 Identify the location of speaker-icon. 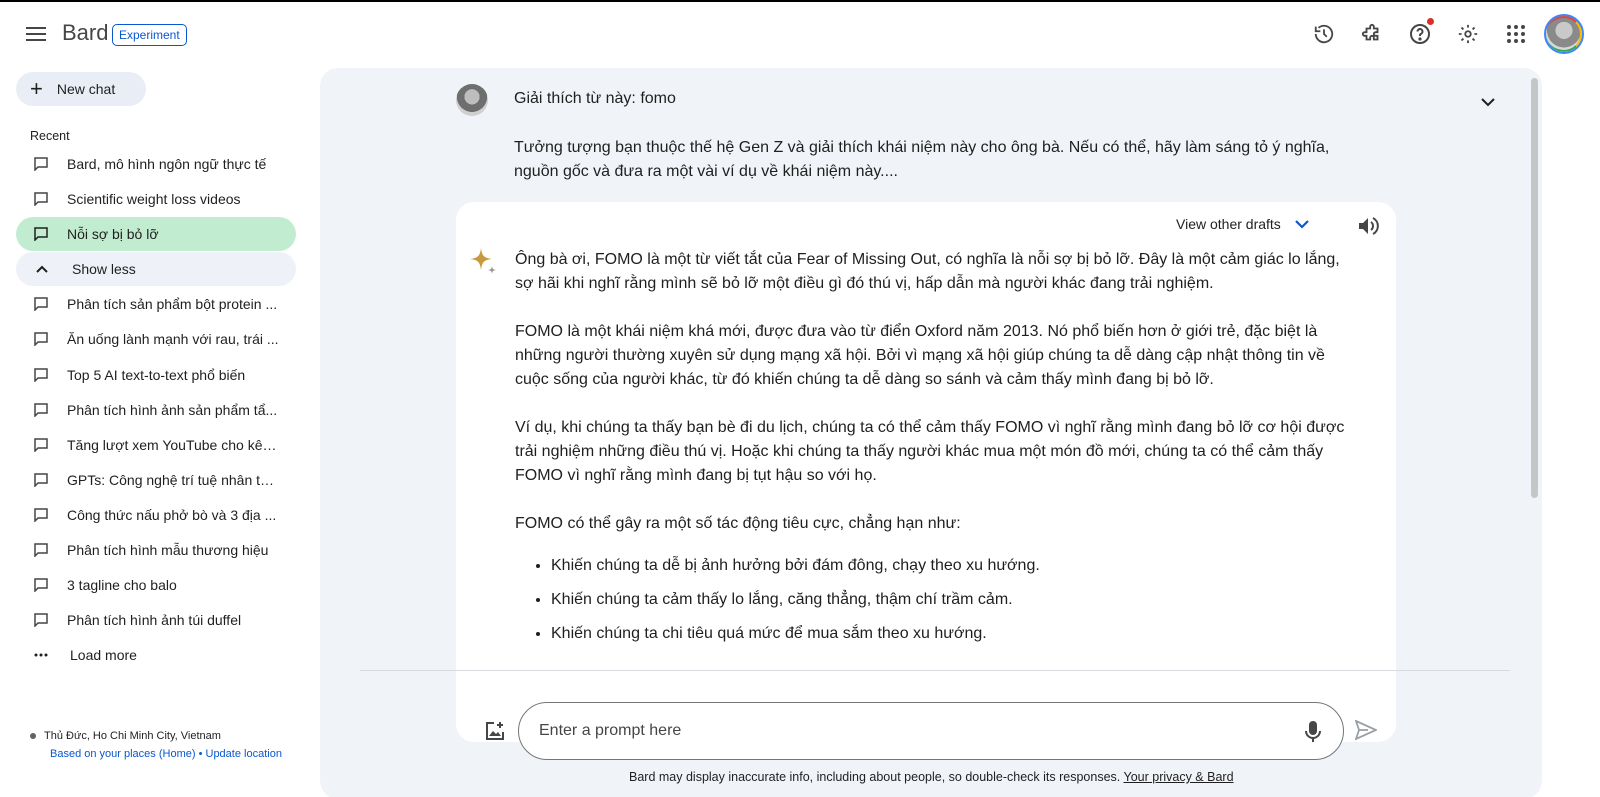
(1369, 226).